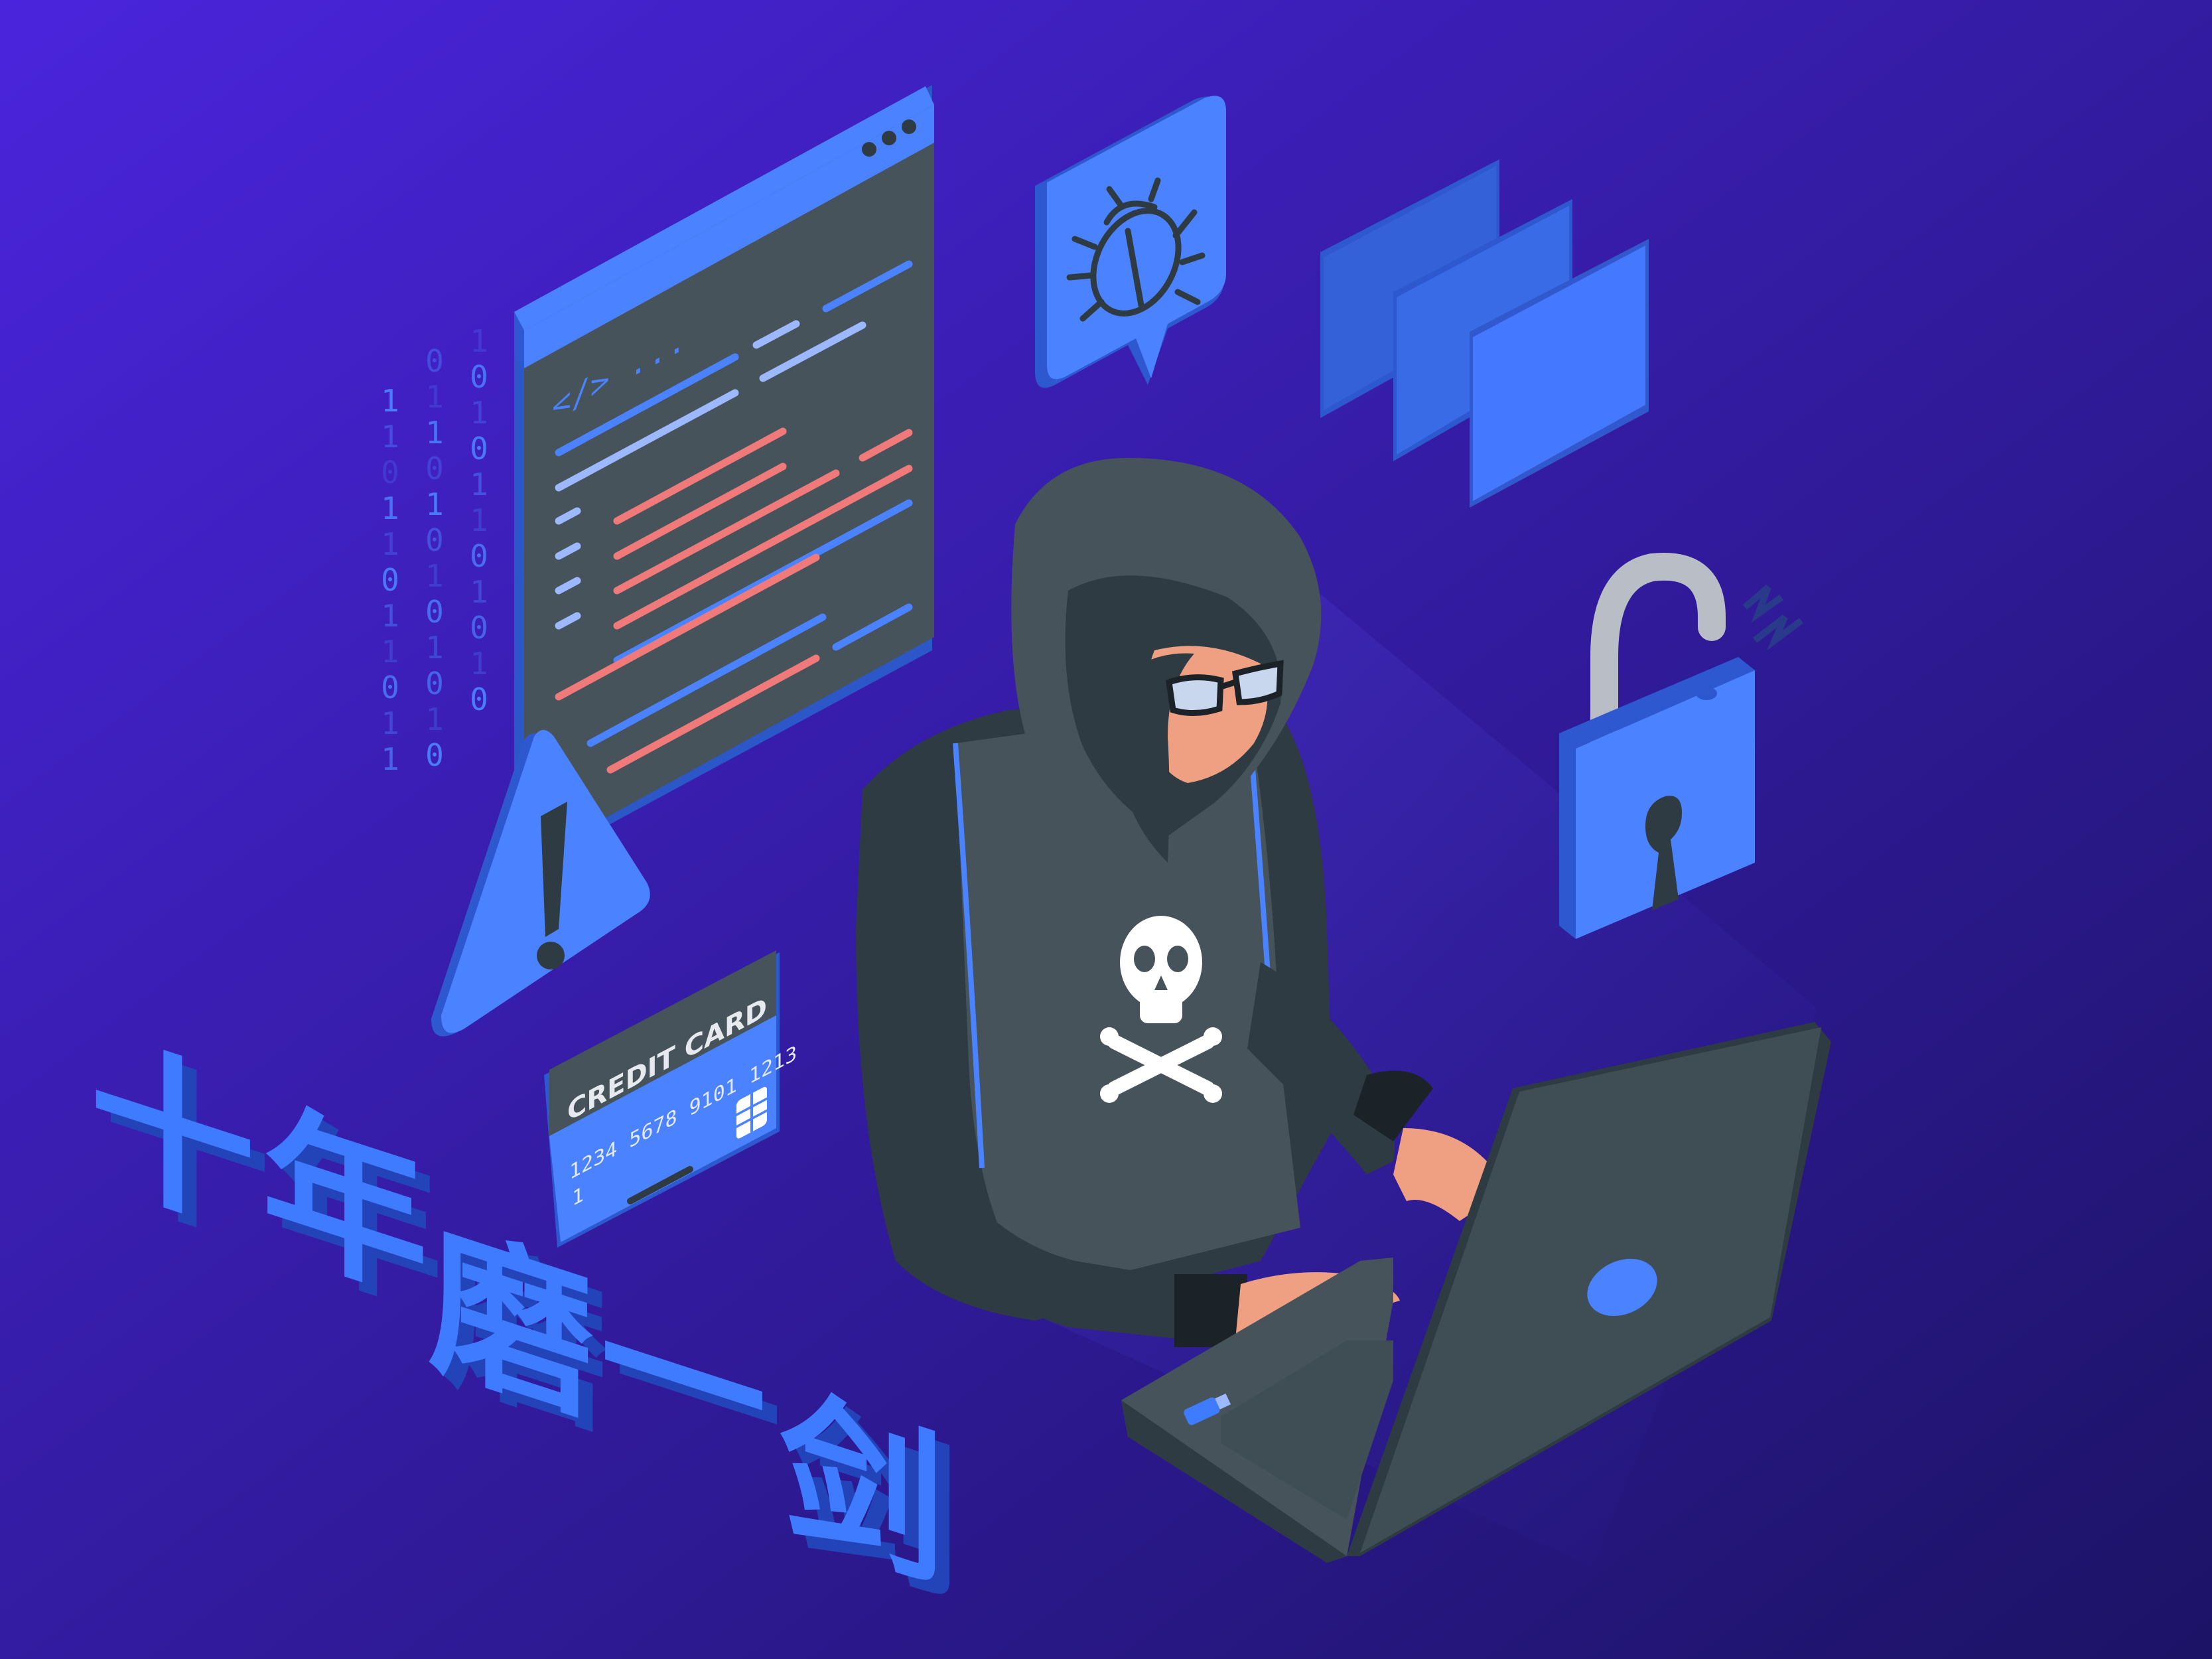 Image resolution: width=2212 pixels, height=1659 pixels. I want to click on binary-columns: 1101101101101101010101010101101010, so click(434, 550).